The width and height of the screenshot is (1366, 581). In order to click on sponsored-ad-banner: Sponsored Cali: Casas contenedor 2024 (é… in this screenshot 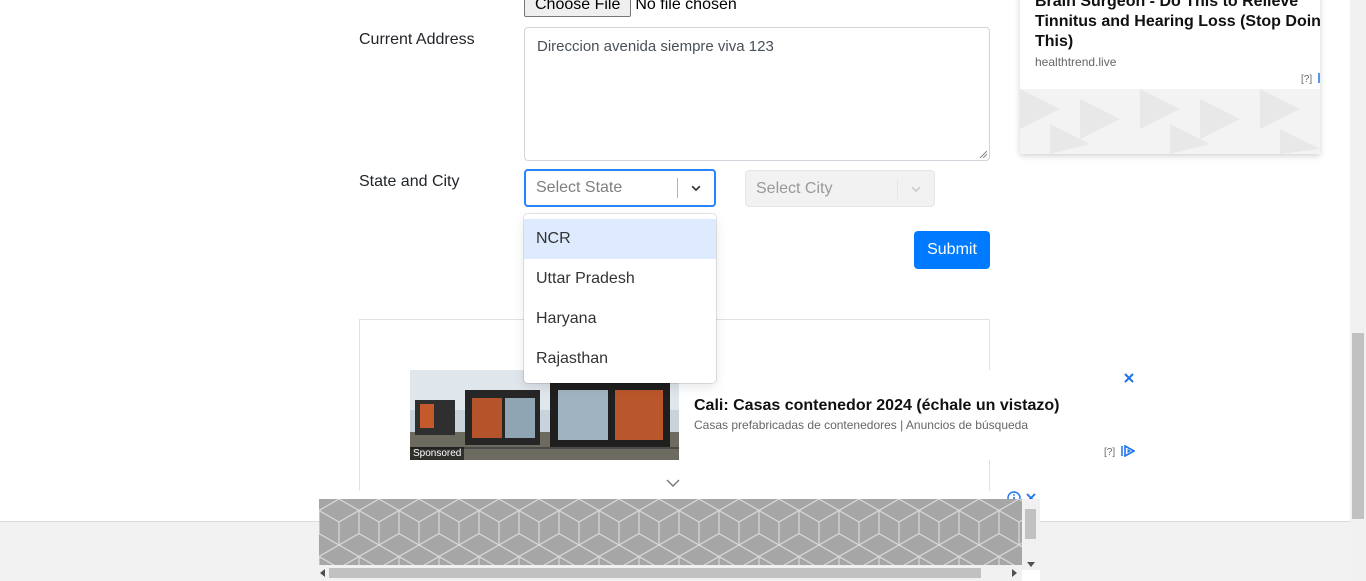, I will do `click(775, 415)`.